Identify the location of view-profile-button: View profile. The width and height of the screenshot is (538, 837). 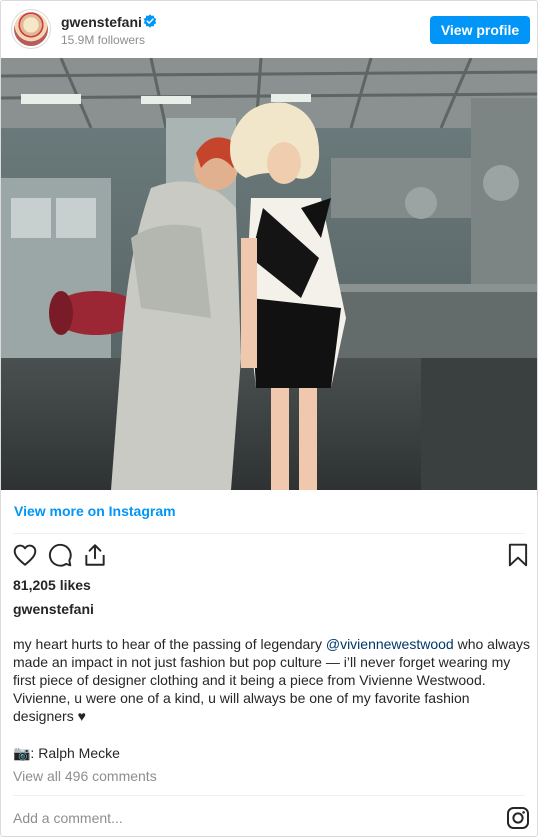
(480, 30).